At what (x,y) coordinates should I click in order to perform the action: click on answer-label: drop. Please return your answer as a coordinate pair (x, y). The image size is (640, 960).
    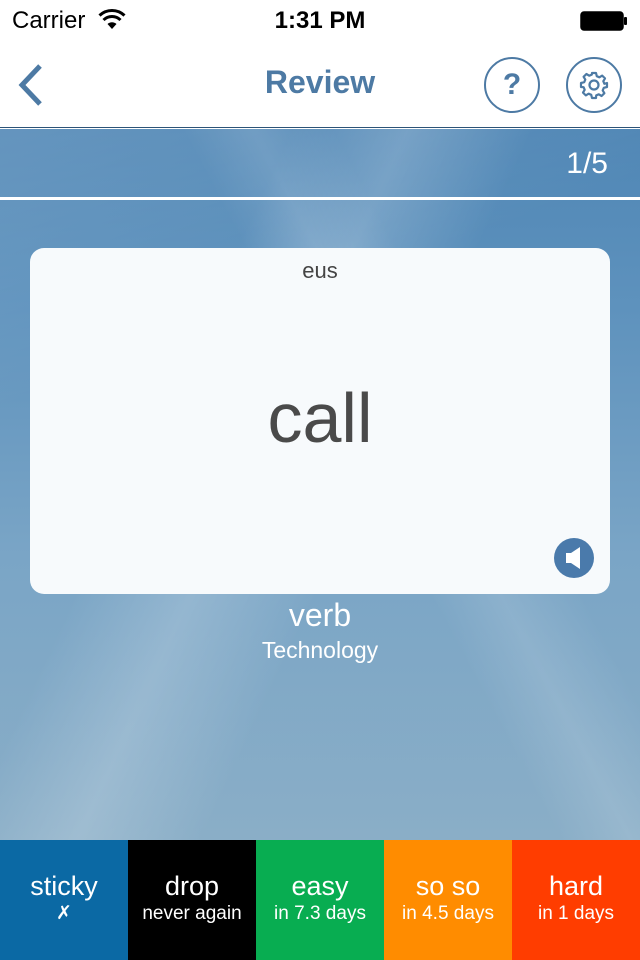
    Looking at the image, I should click on (192, 886).